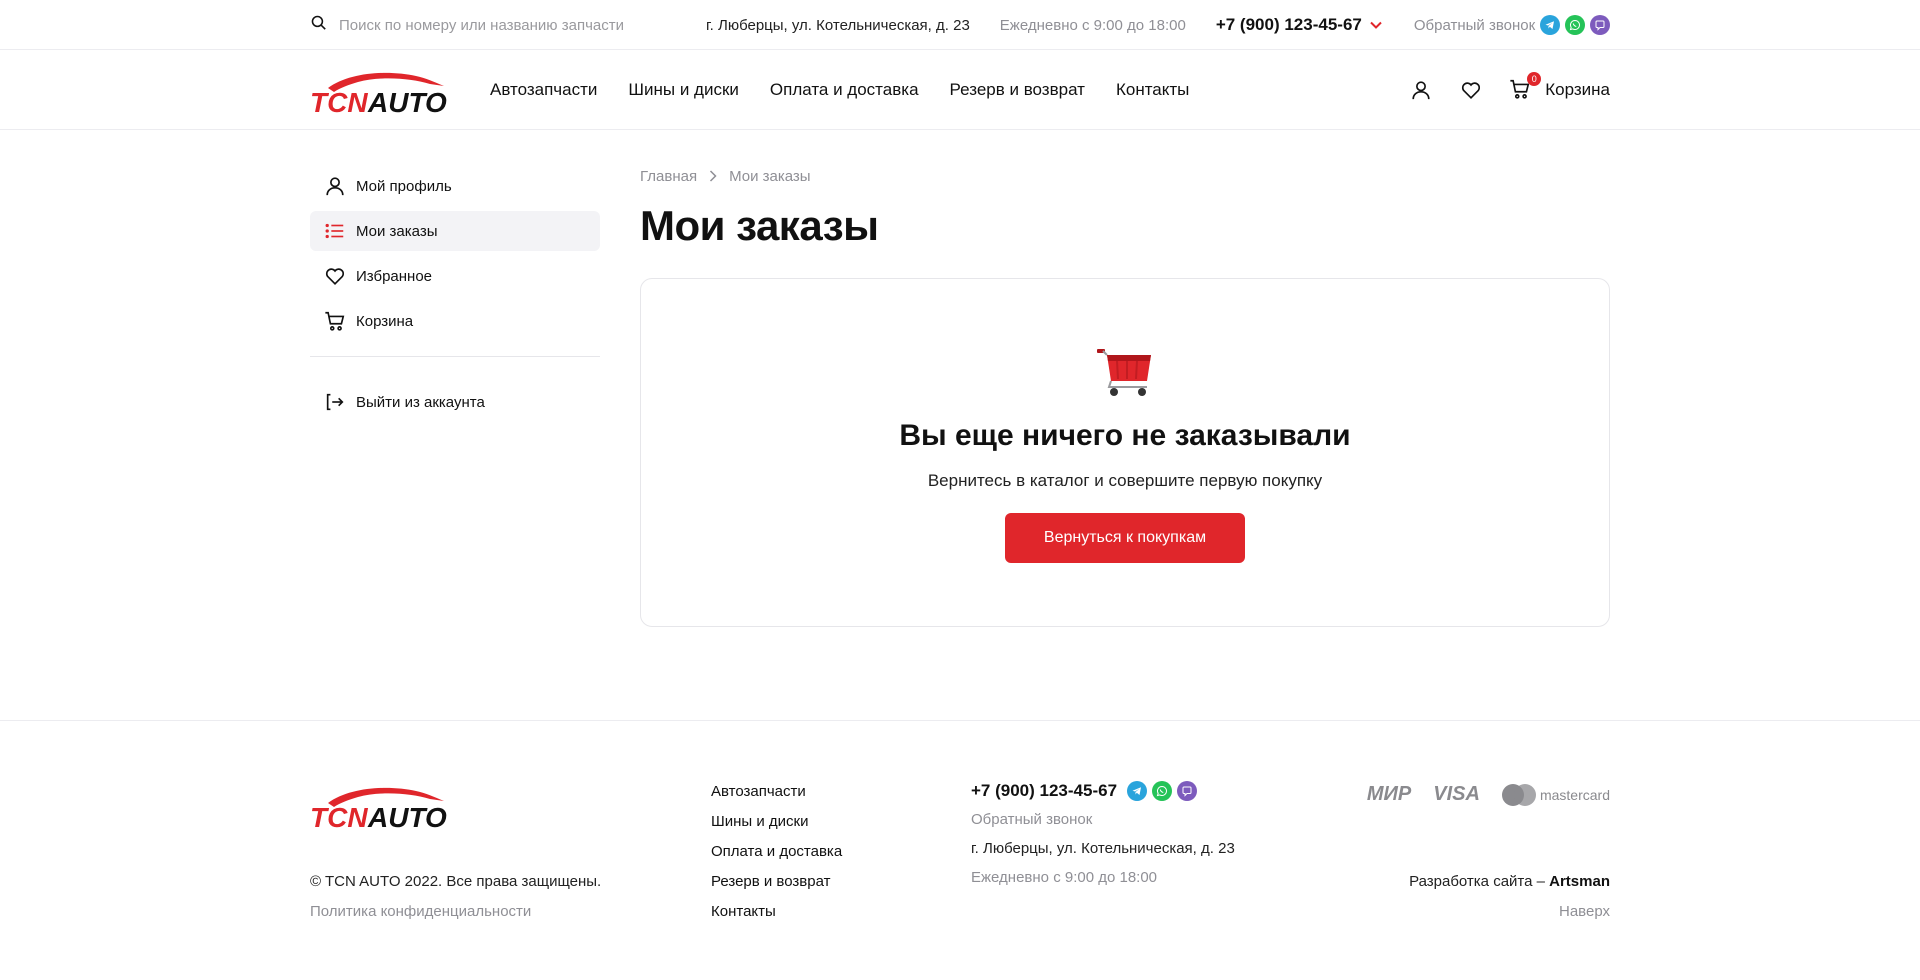 Image resolution: width=1920 pixels, height=980 pixels. Describe the element at coordinates (1125, 435) in the screenshot. I see `empty-state-title: Вы еще ничего не заказывали` at that location.